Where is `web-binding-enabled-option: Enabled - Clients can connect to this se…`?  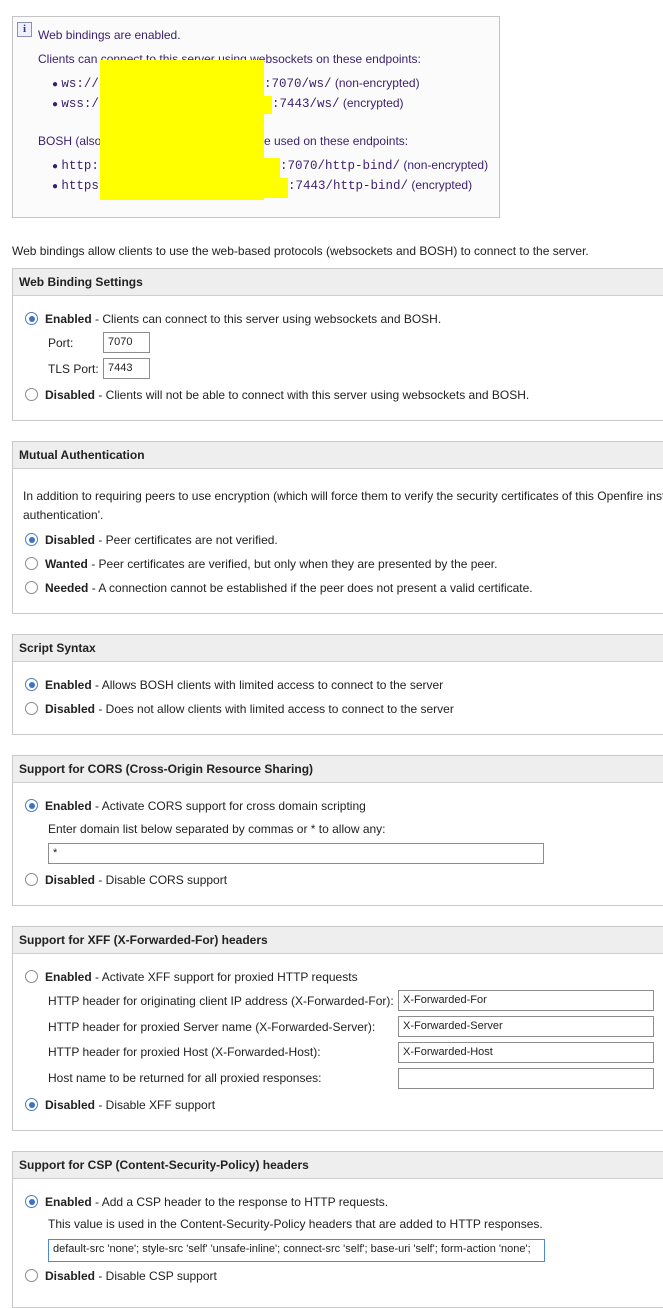 web-binding-enabled-option: Enabled - Clients can connect to this se… is located at coordinates (233, 319).